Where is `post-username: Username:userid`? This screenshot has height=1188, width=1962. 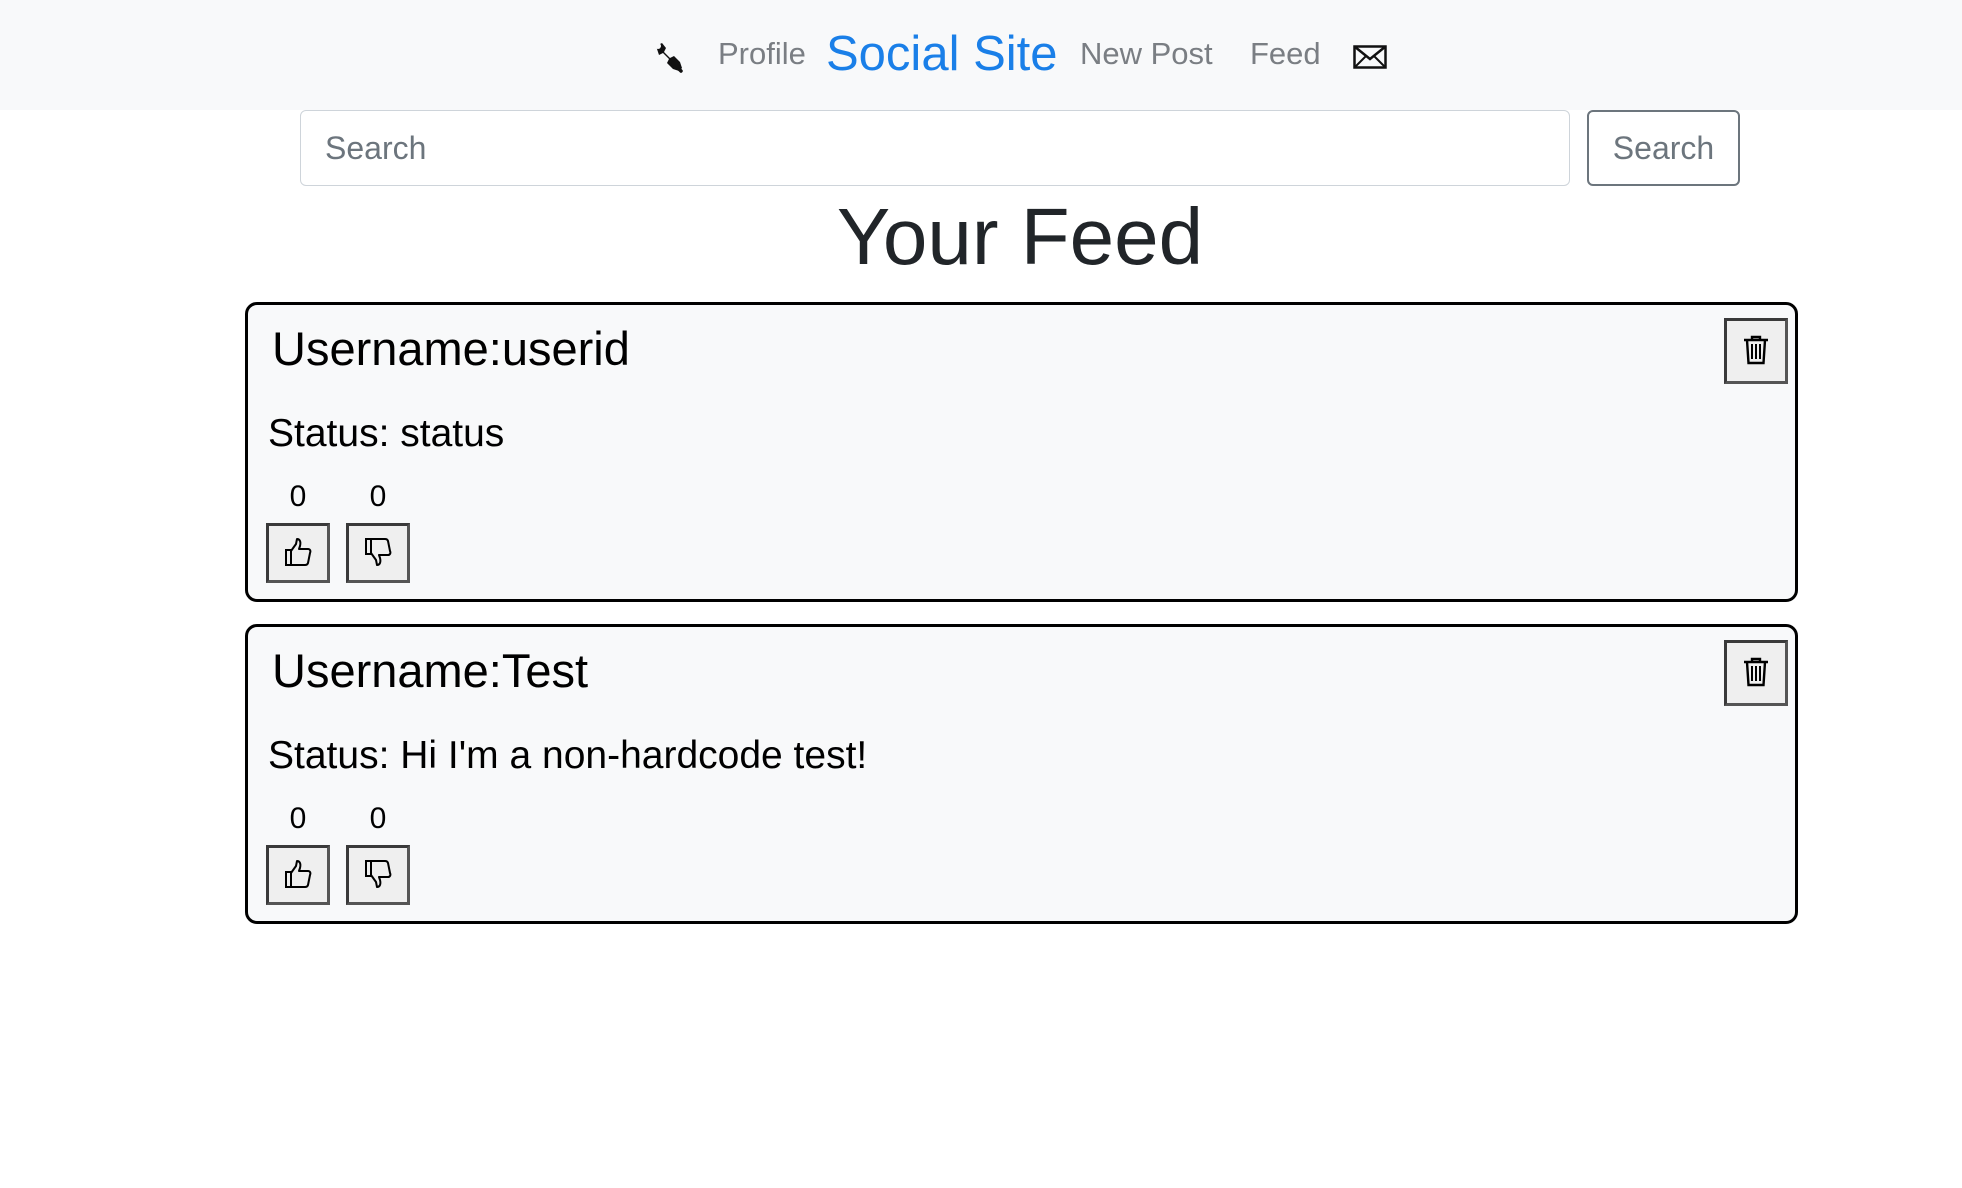 post-username: Username:userid is located at coordinates (451, 348).